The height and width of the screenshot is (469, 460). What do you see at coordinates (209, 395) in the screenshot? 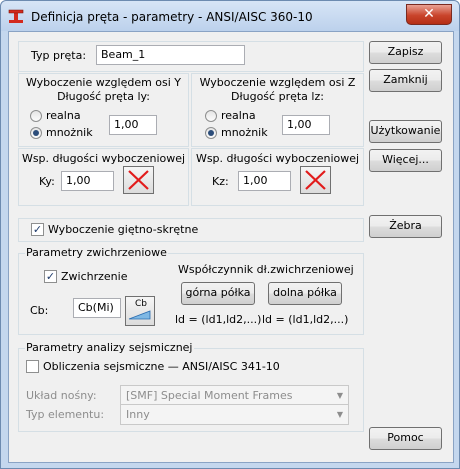
I see `system-value: [SMF] Special Moment Frames` at bounding box center [209, 395].